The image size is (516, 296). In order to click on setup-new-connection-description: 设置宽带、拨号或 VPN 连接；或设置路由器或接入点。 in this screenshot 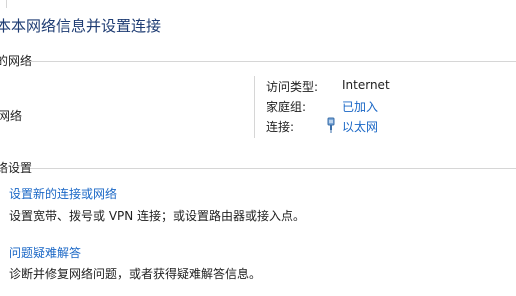, I will do `click(157, 216)`.